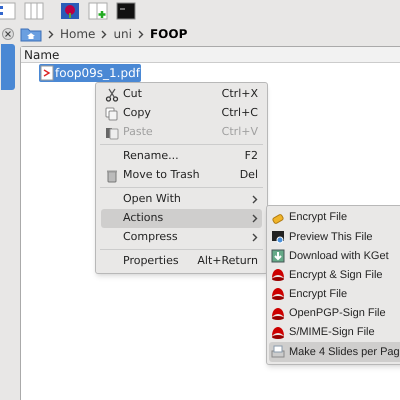 This screenshot has height=400, width=400. Describe the element at coordinates (112, 133) in the screenshot. I see `paste-icon` at that location.